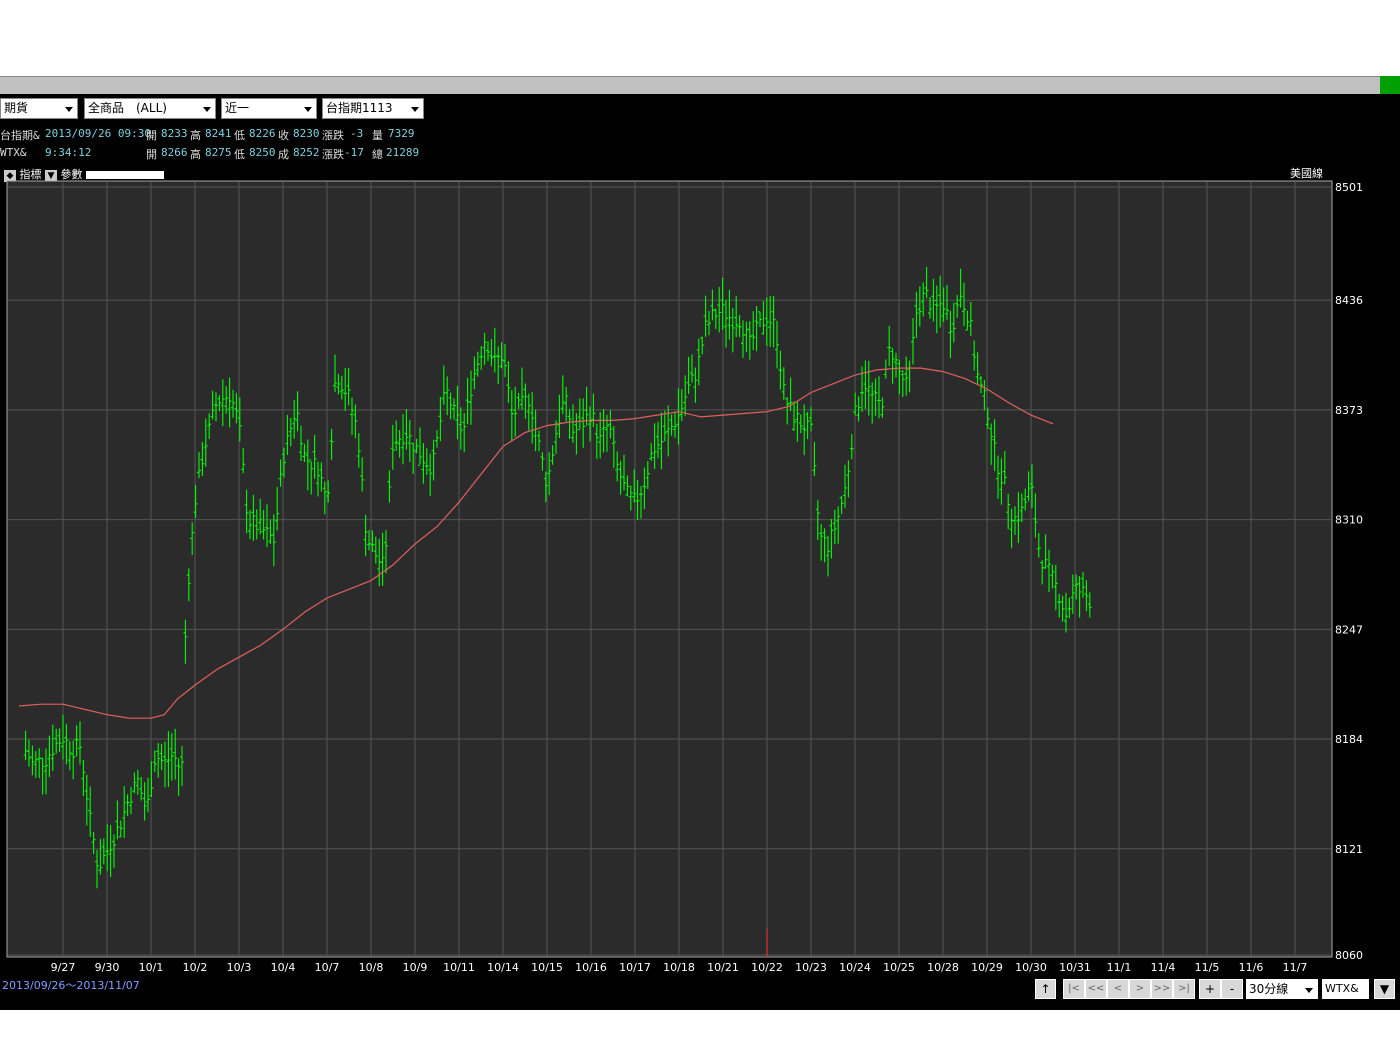 Image resolution: width=1400 pixels, height=1050 pixels. I want to click on y-tick-label: 8060, so click(1349, 955).